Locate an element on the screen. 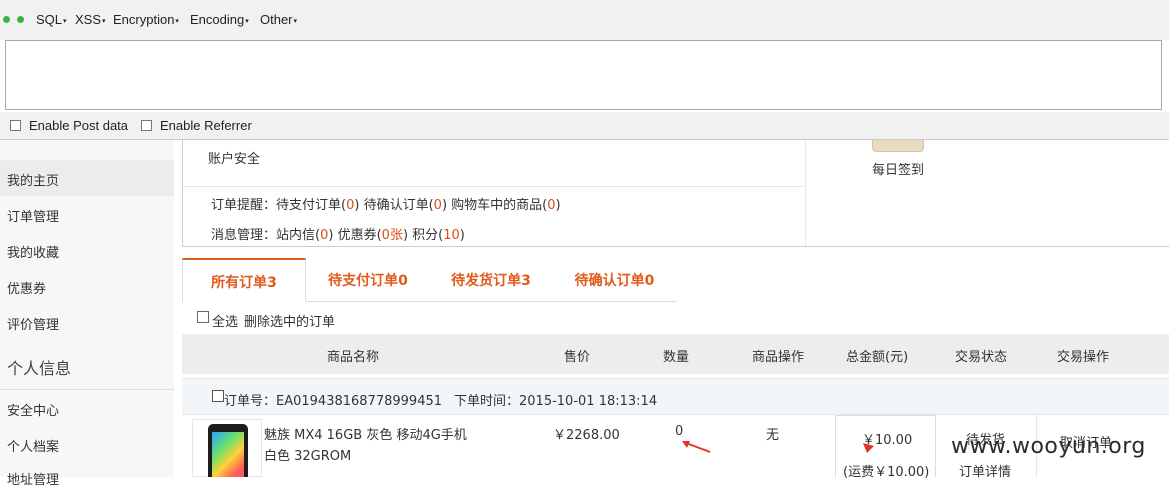 The image size is (1169, 488). coupon-link: 优惠券(0张) is located at coordinates (373, 235).